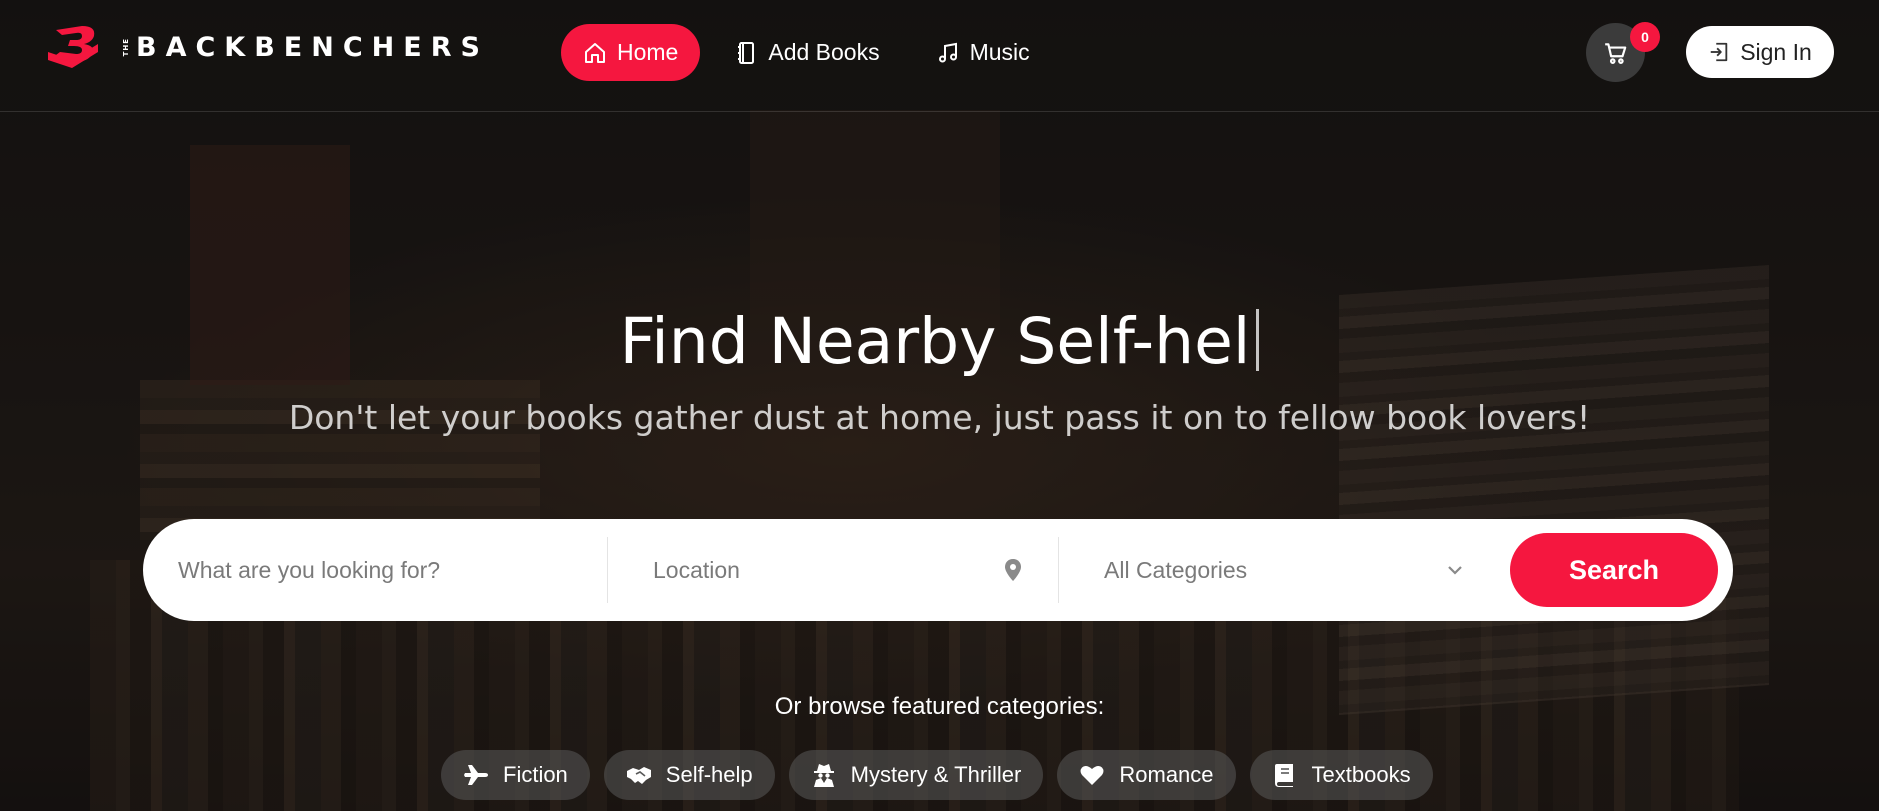 The height and width of the screenshot is (811, 1879). I want to click on map-pin-icon, so click(1013, 570).